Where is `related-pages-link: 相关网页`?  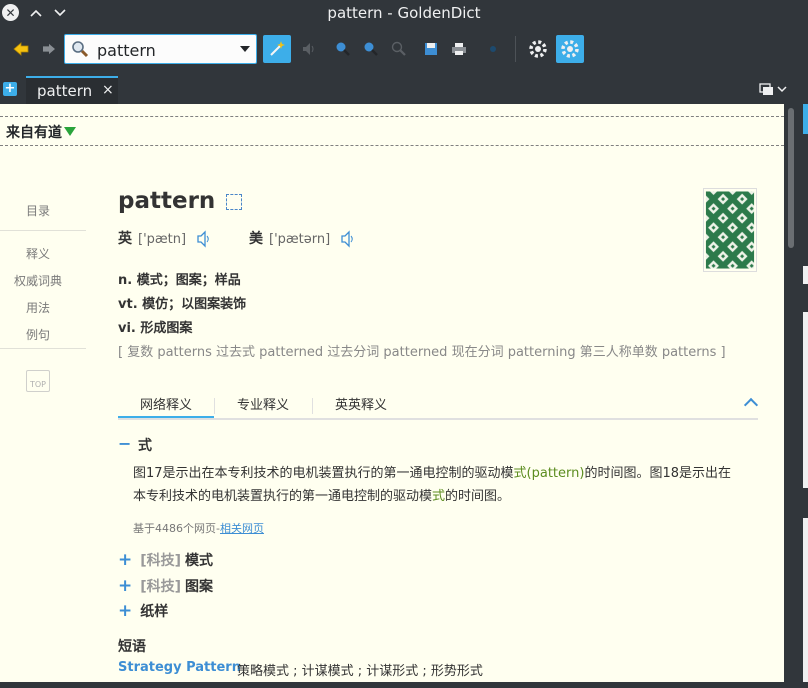 related-pages-link: 相关网页 is located at coordinates (242, 528).